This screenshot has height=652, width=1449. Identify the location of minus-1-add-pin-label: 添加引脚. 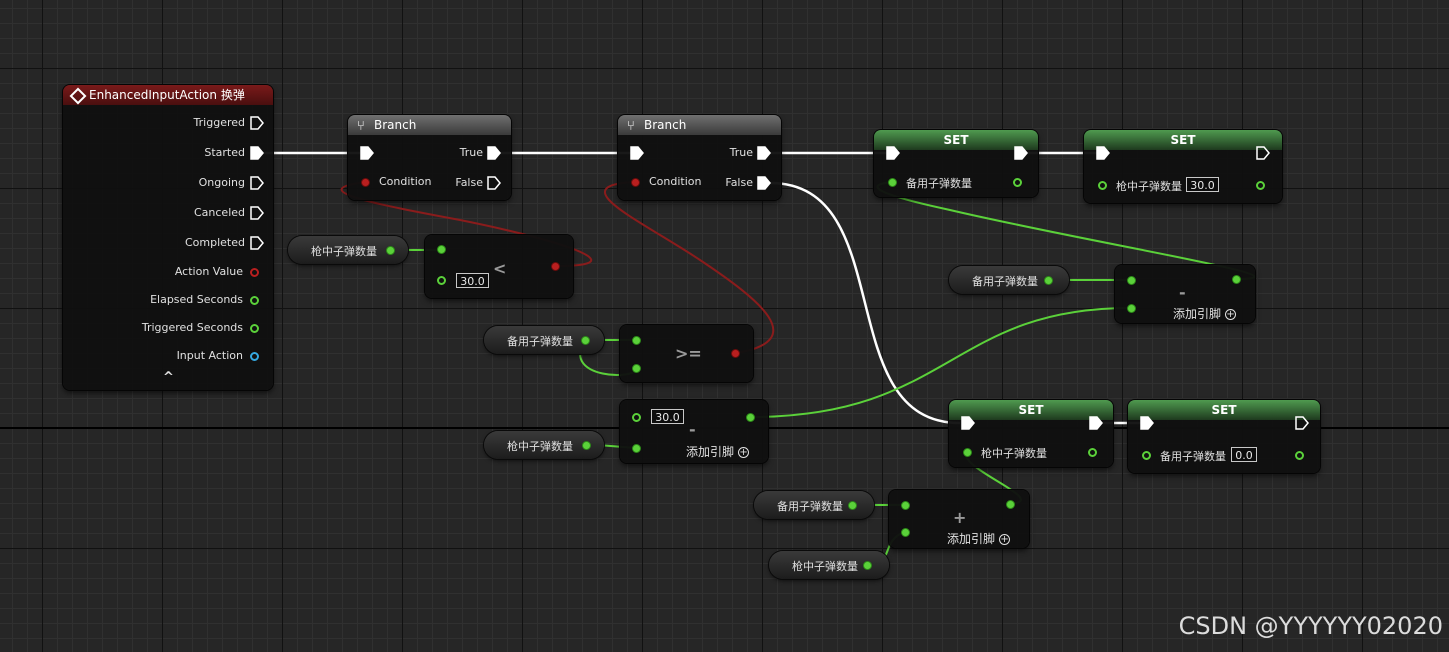
(710, 452).